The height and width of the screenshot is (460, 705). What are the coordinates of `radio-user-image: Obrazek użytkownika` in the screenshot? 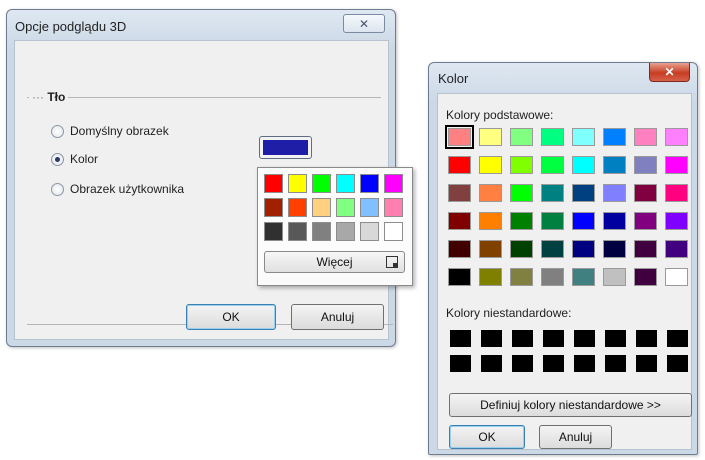 It's located at (117, 189).